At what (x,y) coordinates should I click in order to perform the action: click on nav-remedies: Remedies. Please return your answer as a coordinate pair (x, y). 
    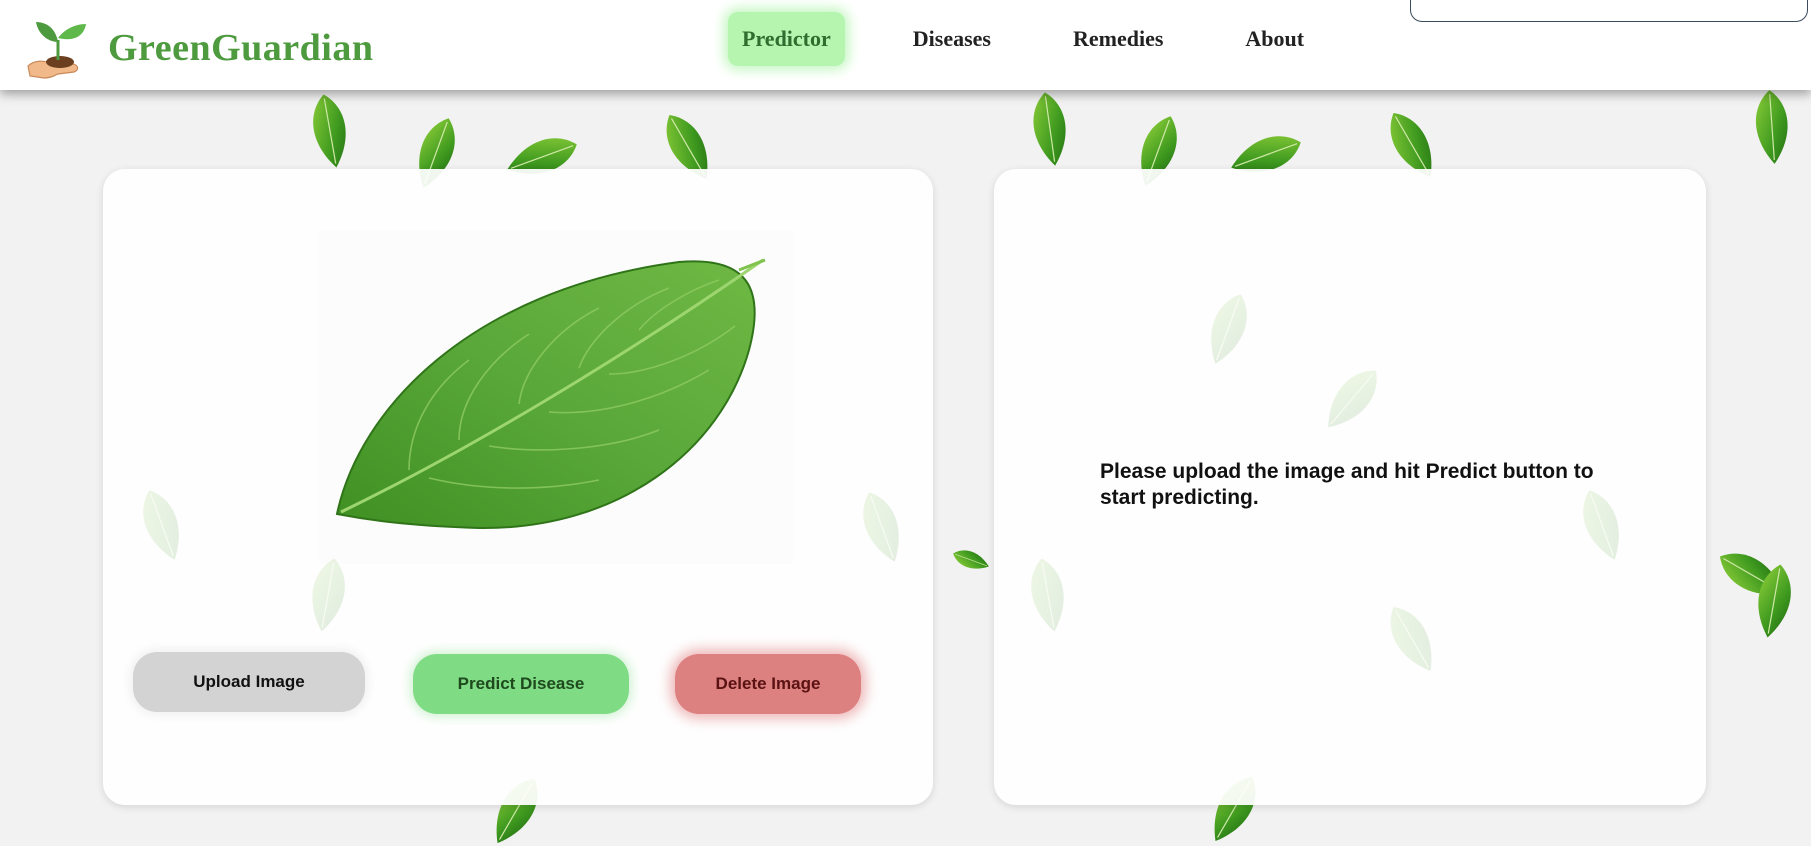
    Looking at the image, I should click on (1118, 39).